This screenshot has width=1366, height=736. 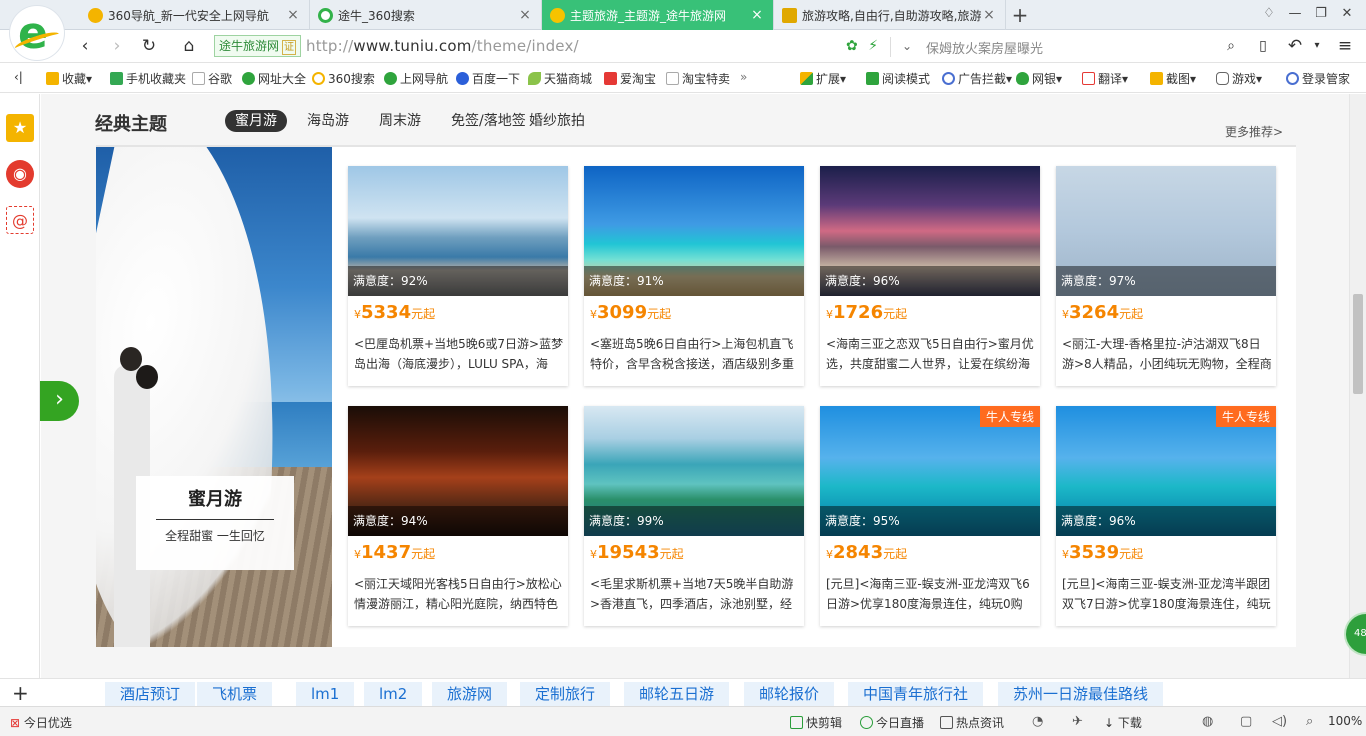 What do you see at coordinates (416, 78) in the screenshot?
I see `bookmark-web-nav: 上网导航` at bounding box center [416, 78].